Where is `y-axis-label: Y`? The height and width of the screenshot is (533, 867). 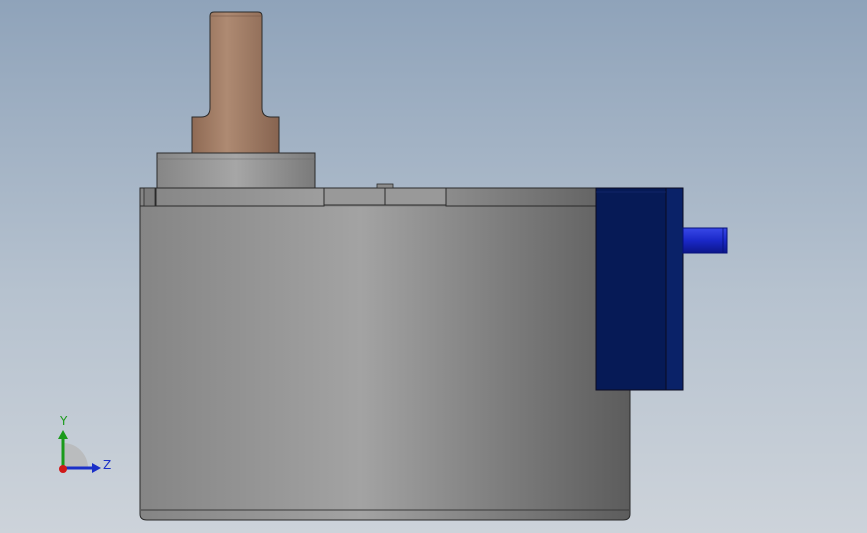 y-axis-label: Y is located at coordinates (64, 421).